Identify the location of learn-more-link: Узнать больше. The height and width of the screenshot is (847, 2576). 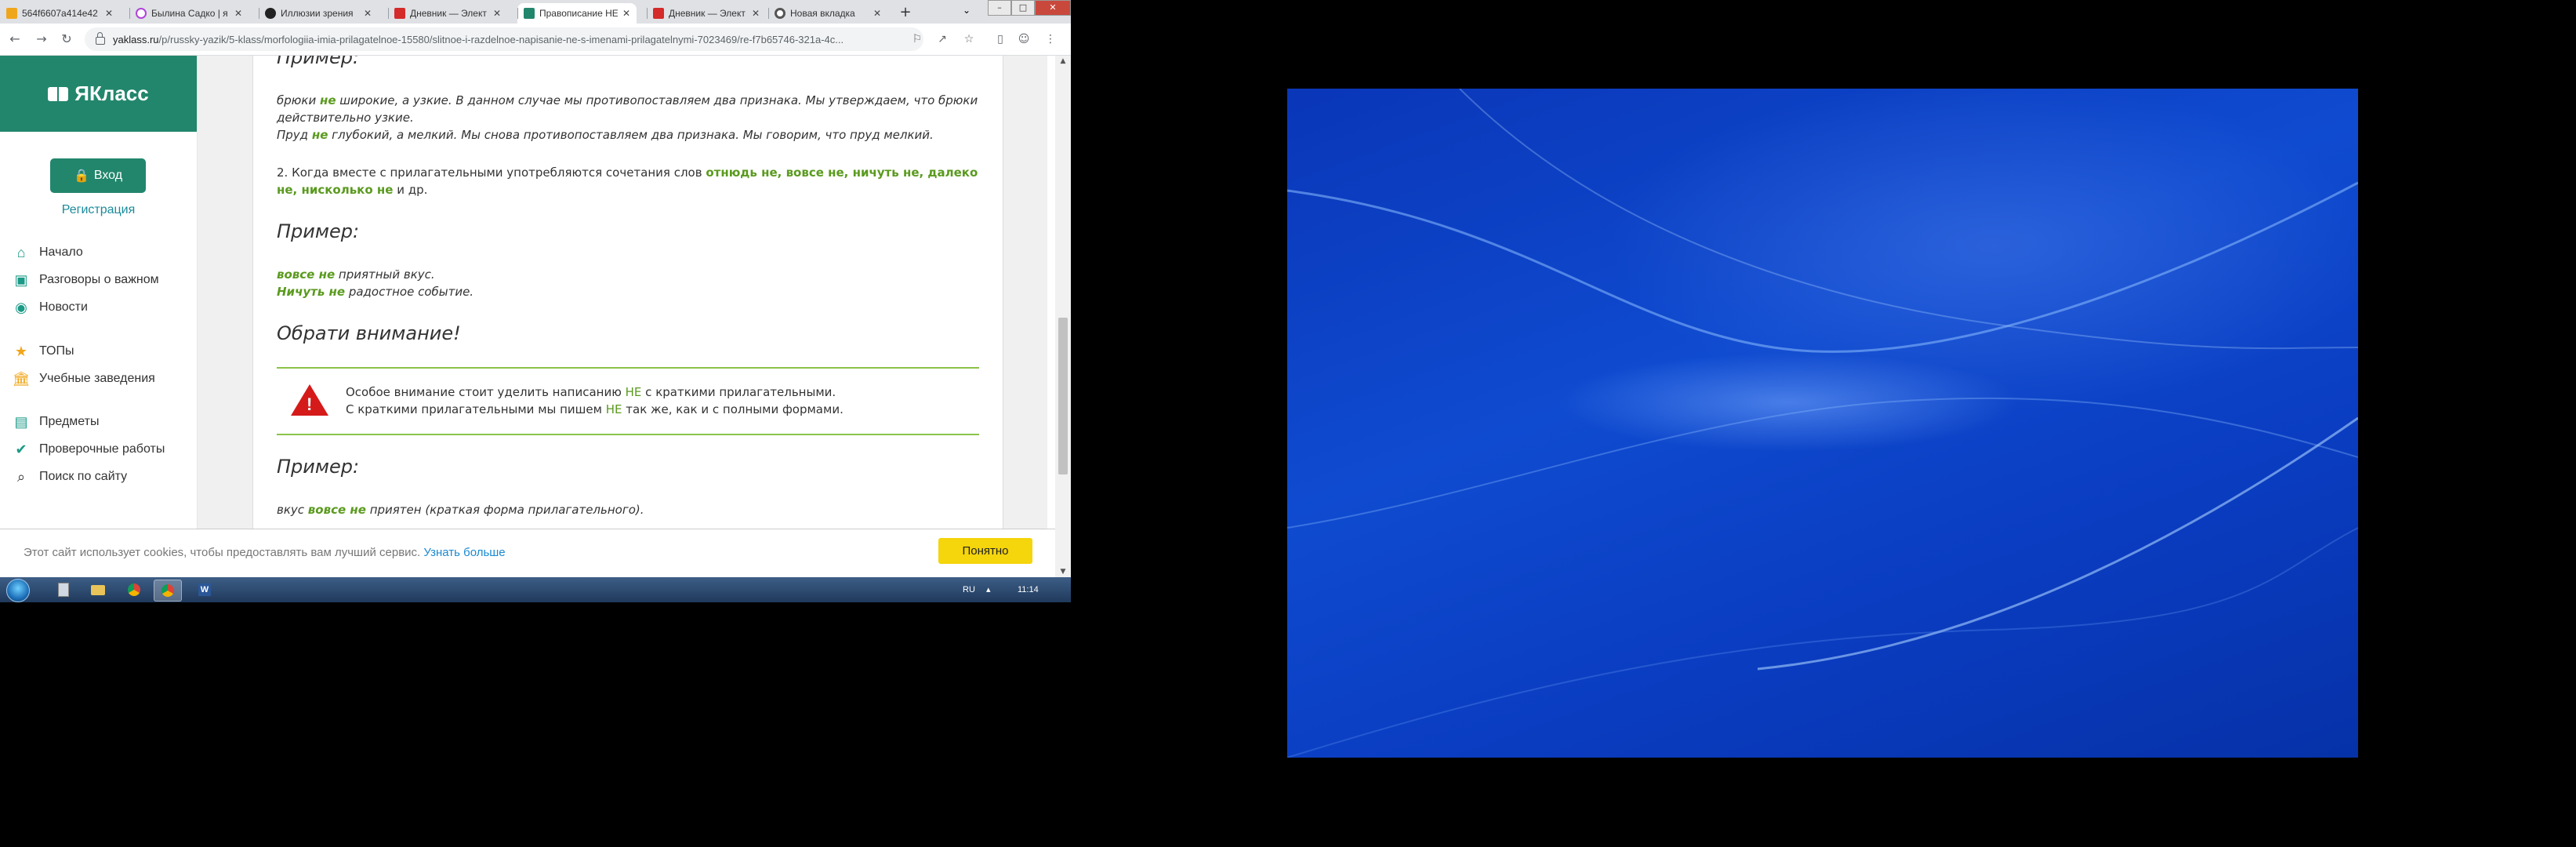
(464, 552).